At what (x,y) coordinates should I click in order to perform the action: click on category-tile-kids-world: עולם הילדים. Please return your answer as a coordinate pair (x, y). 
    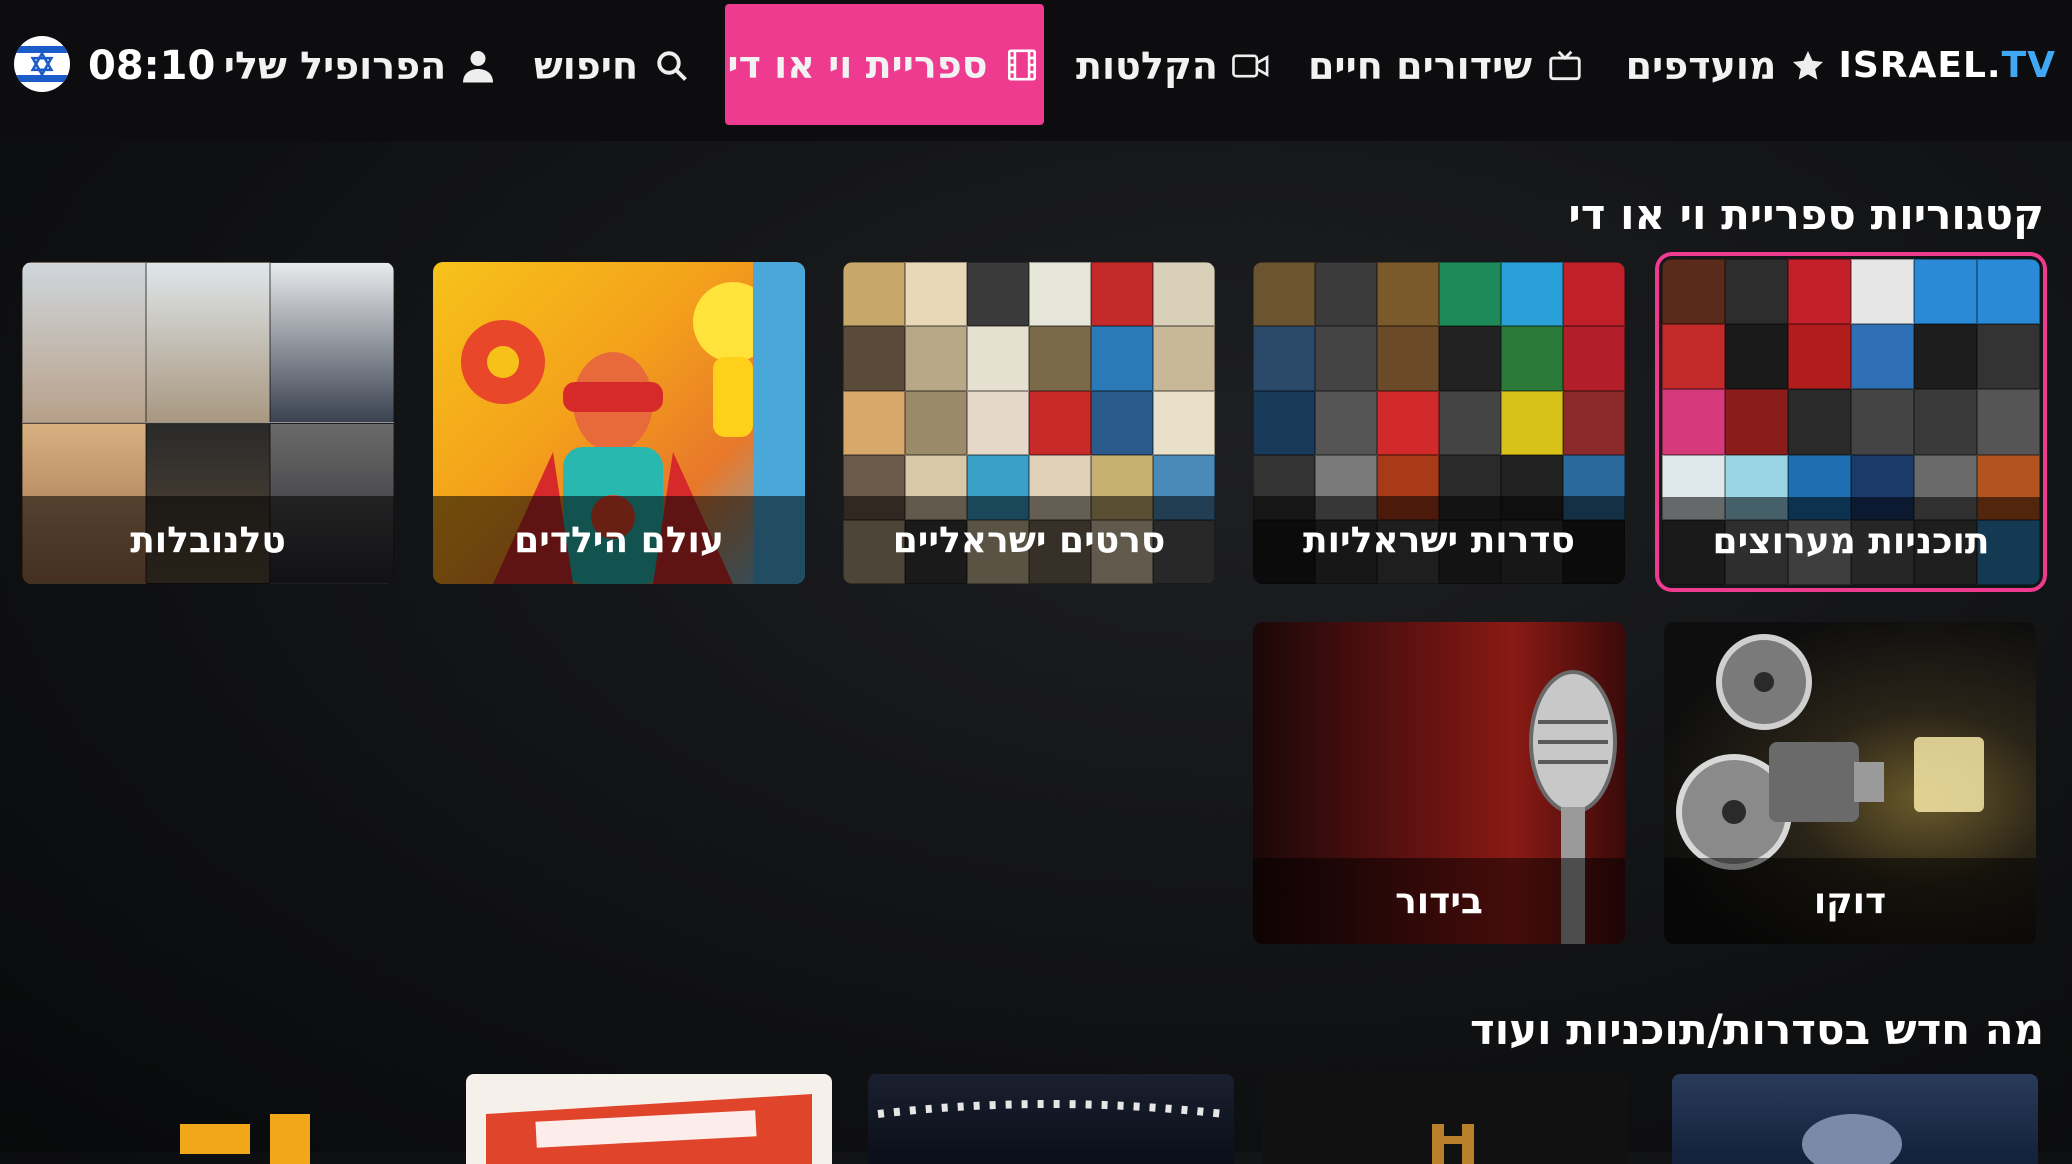
    Looking at the image, I should click on (619, 423).